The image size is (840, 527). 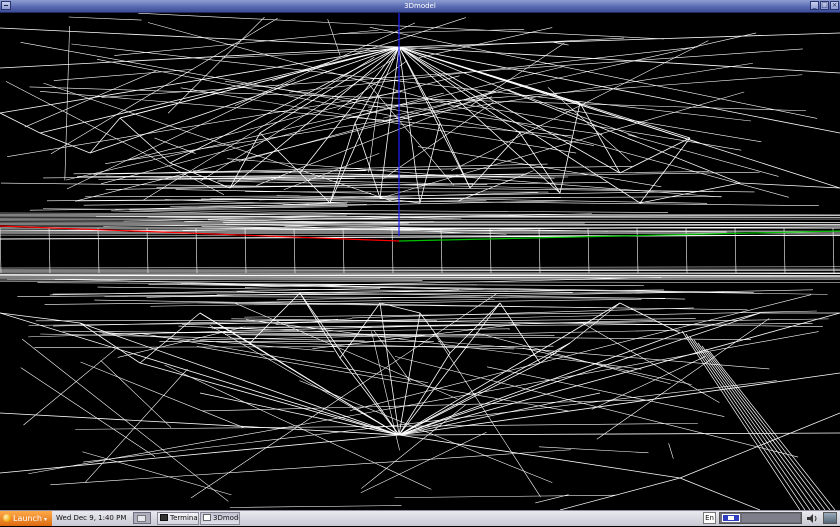 What do you see at coordinates (184, 518) in the screenshot?
I see `task-label: Terminal` at bounding box center [184, 518].